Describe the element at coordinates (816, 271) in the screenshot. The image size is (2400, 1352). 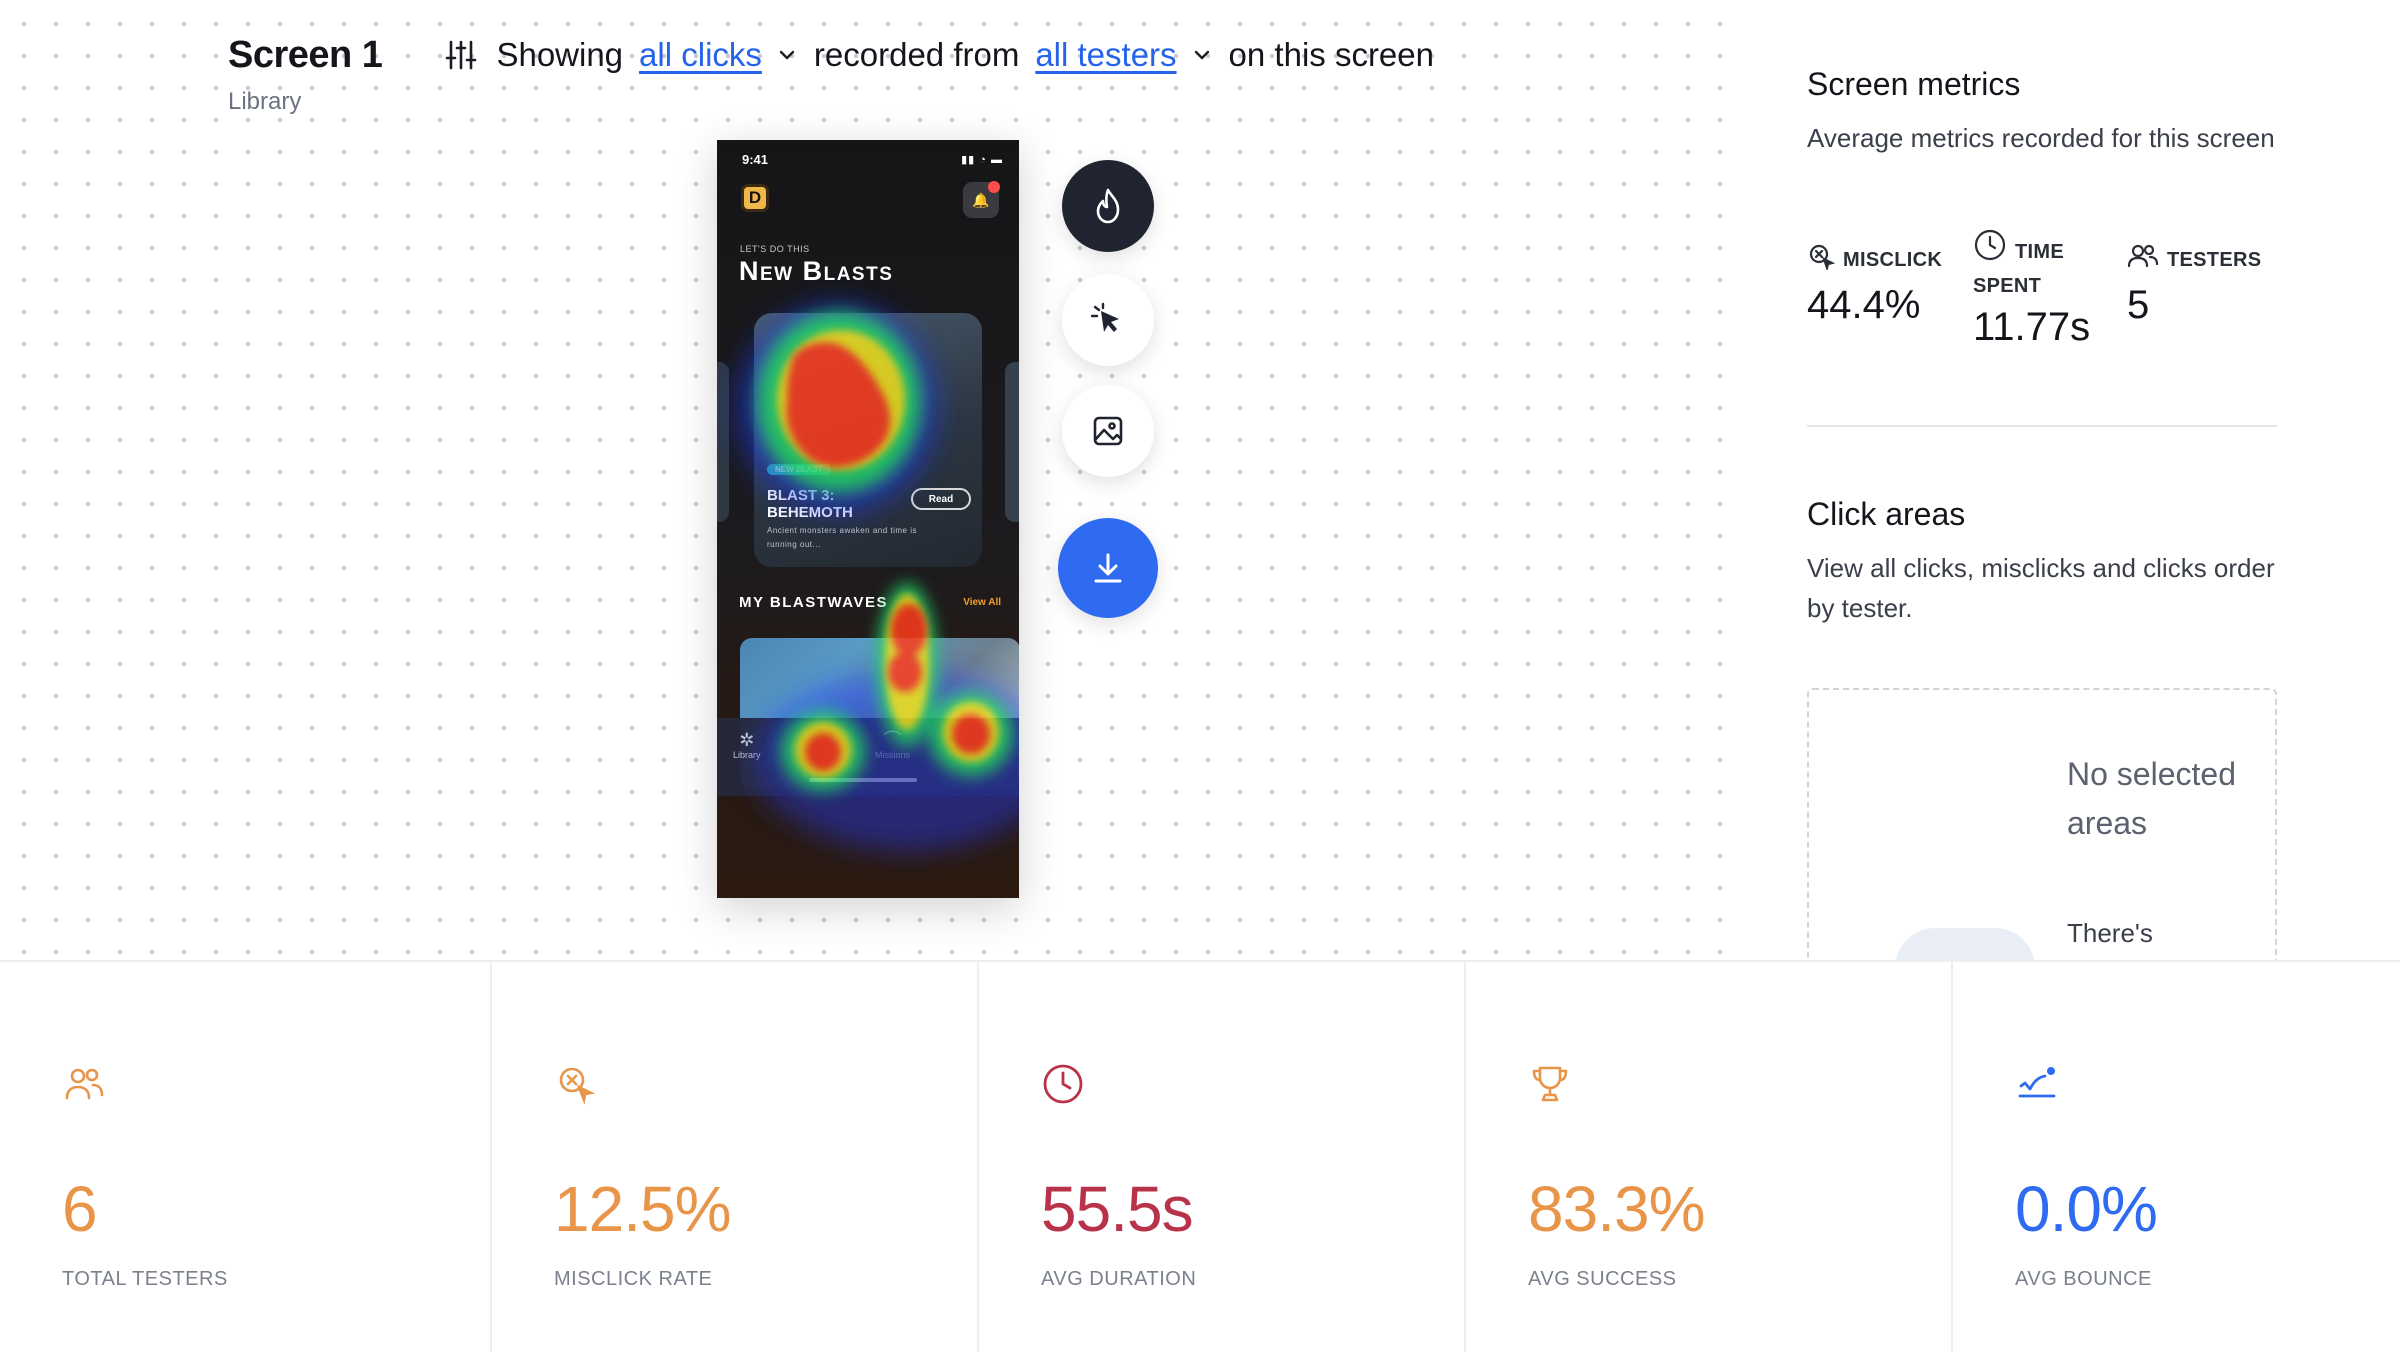
I see `phone-title: New Blasts` at that location.